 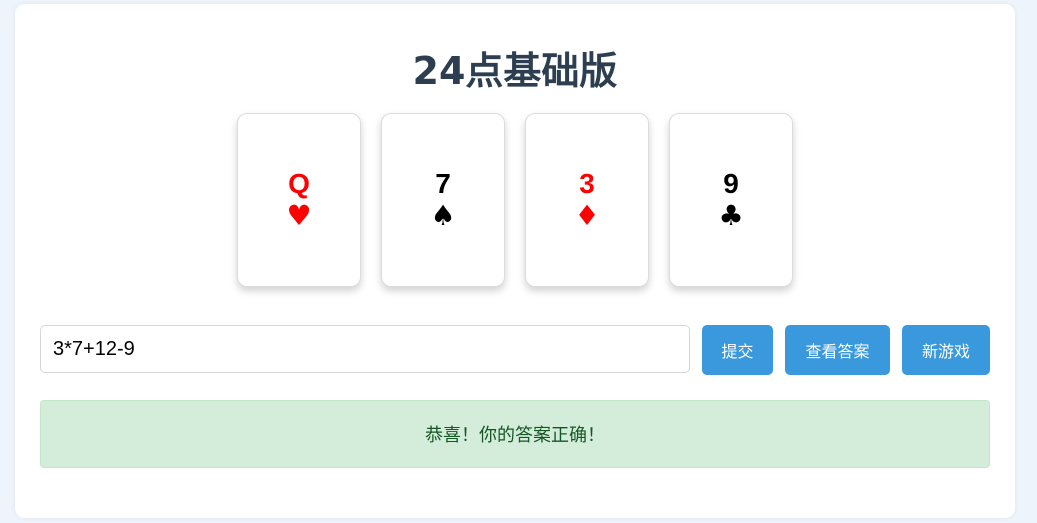 I want to click on card-rank: 9, so click(x=731, y=183).